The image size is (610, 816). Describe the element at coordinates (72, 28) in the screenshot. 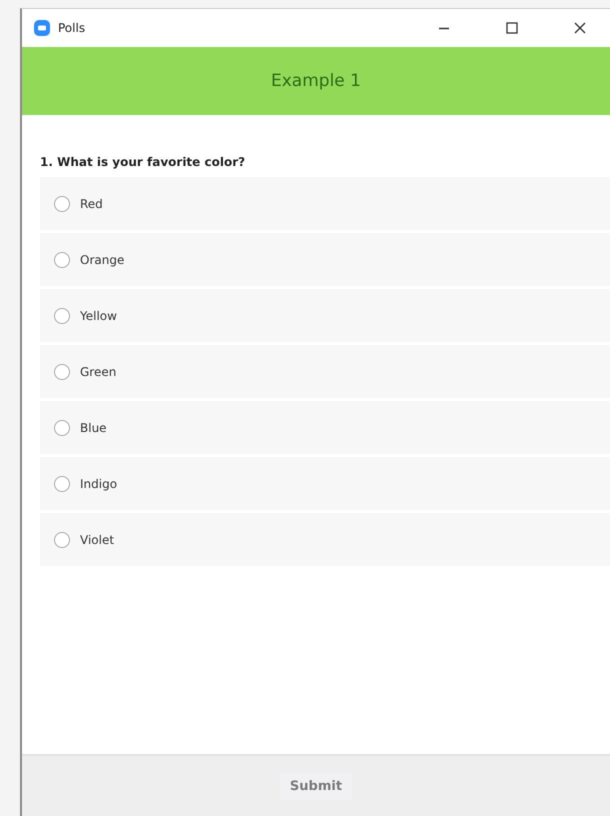

I see `window-title: Polls` at that location.